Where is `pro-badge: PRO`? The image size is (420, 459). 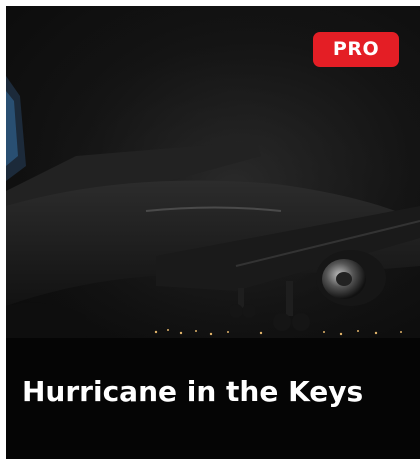 pro-badge: PRO is located at coordinates (356, 49).